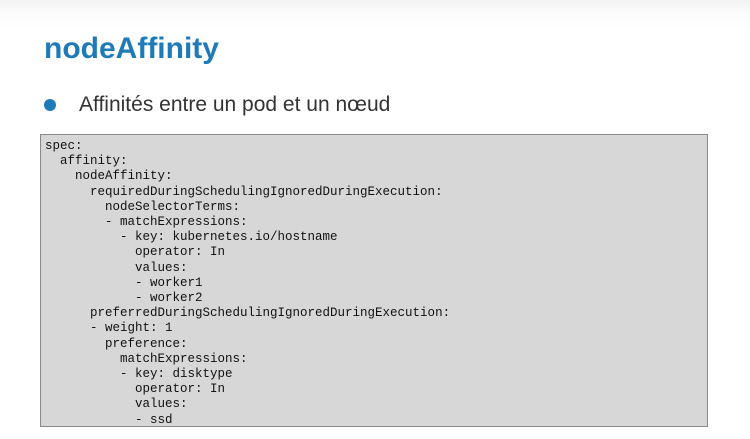 The image size is (750, 439). What do you see at coordinates (191, 237) in the screenshot?
I see `code-line: - key: kubernetes.io/hostname` at bounding box center [191, 237].